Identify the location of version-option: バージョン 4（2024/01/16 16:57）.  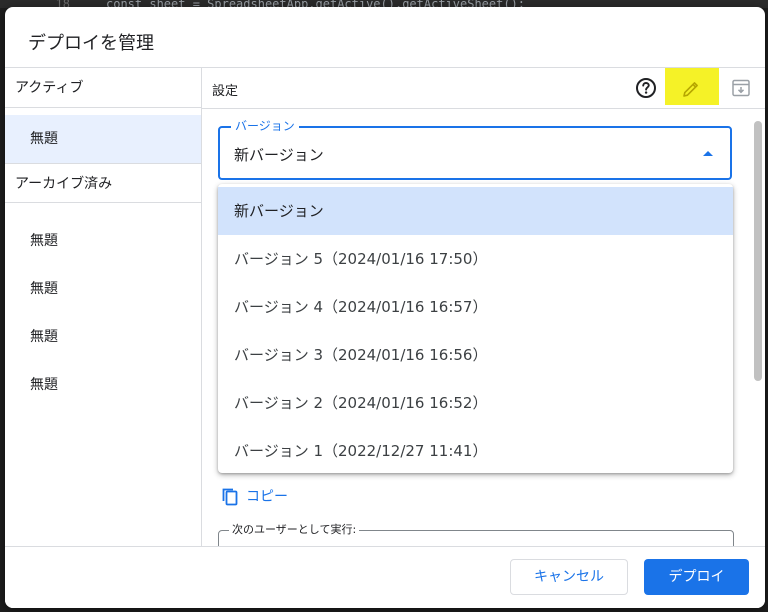
(475, 307).